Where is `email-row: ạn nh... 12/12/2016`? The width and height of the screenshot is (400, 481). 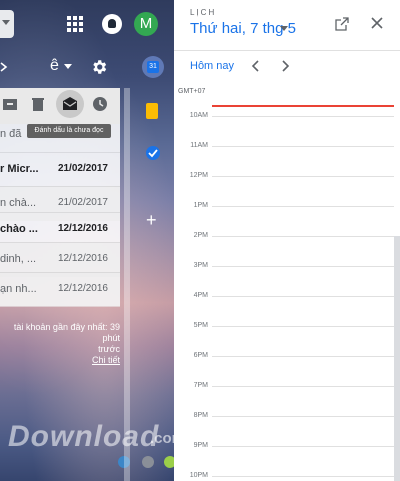
email-row: ạn nh... 12/12/2016 is located at coordinates (60, 289).